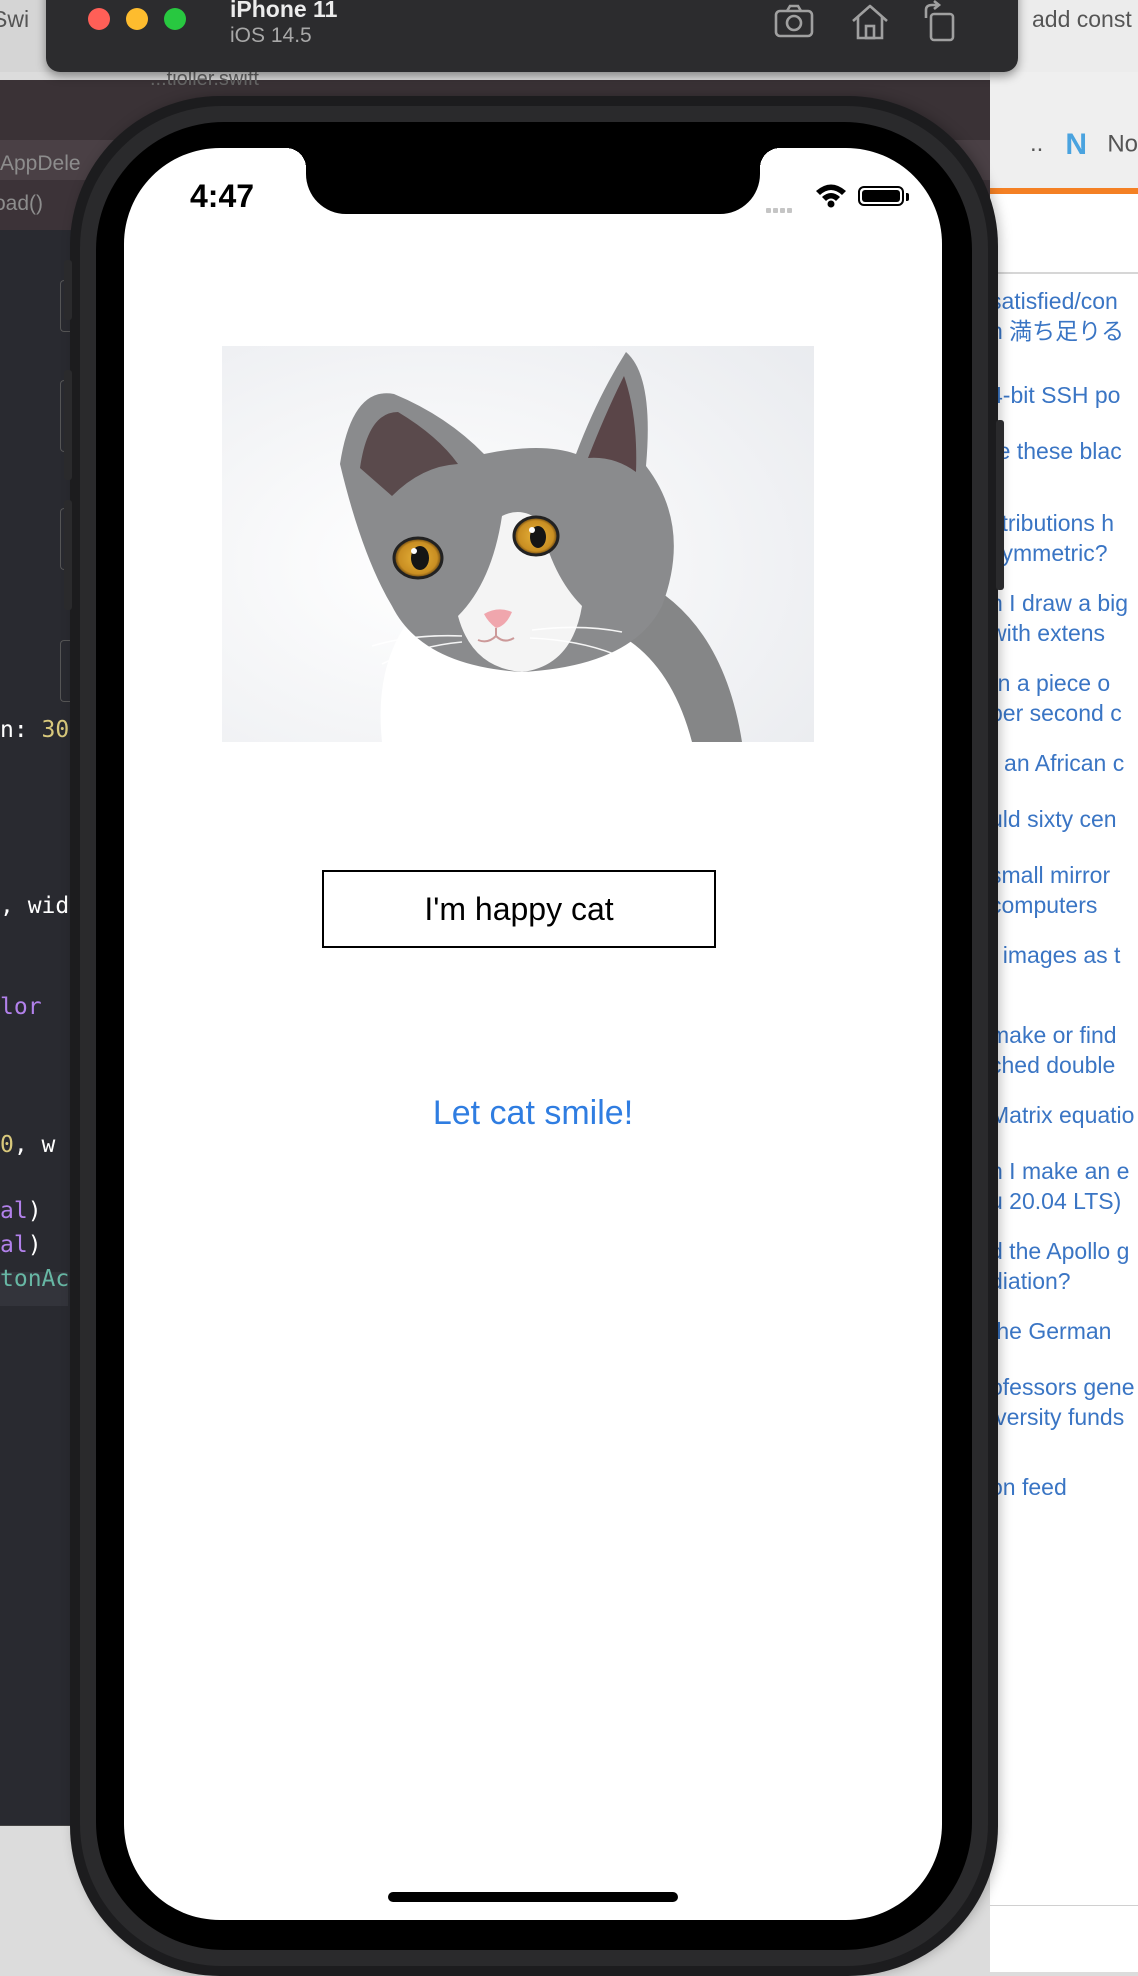 This screenshot has width=1138, height=1976. What do you see at coordinates (1059, 603) in the screenshot?
I see `question-link: n I draw a big` at bounding box center [1059, 603].